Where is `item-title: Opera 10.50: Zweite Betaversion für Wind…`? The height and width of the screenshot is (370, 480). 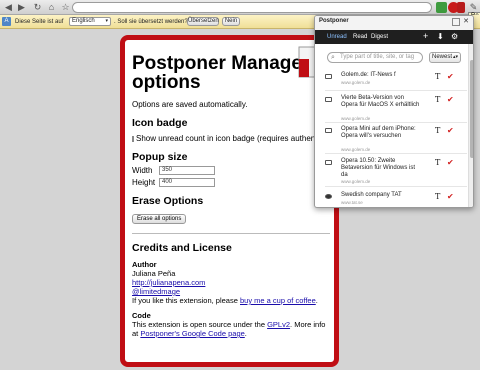 item-title: Opera 10.50: Zweite Betaversion für Wind… is located at coordinates (381, 168).